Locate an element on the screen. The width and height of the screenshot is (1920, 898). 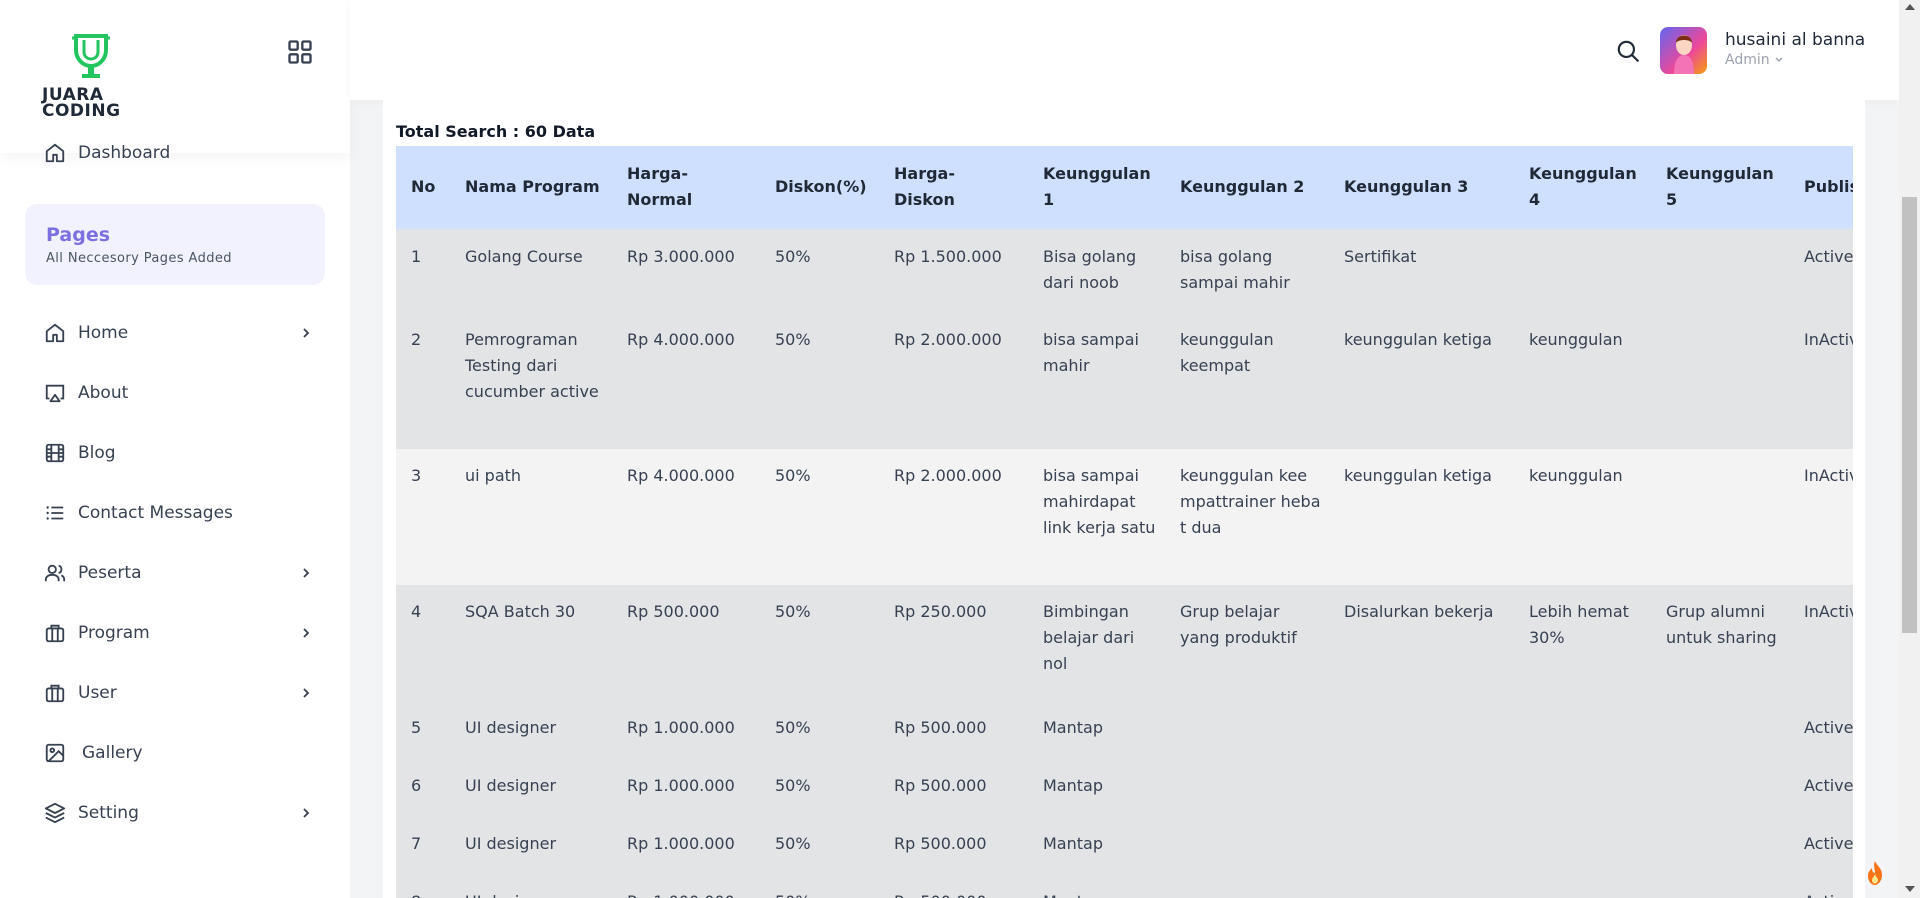
sidebar-item-contact-messages: Contact Messages is located at coordinates (178, 513).